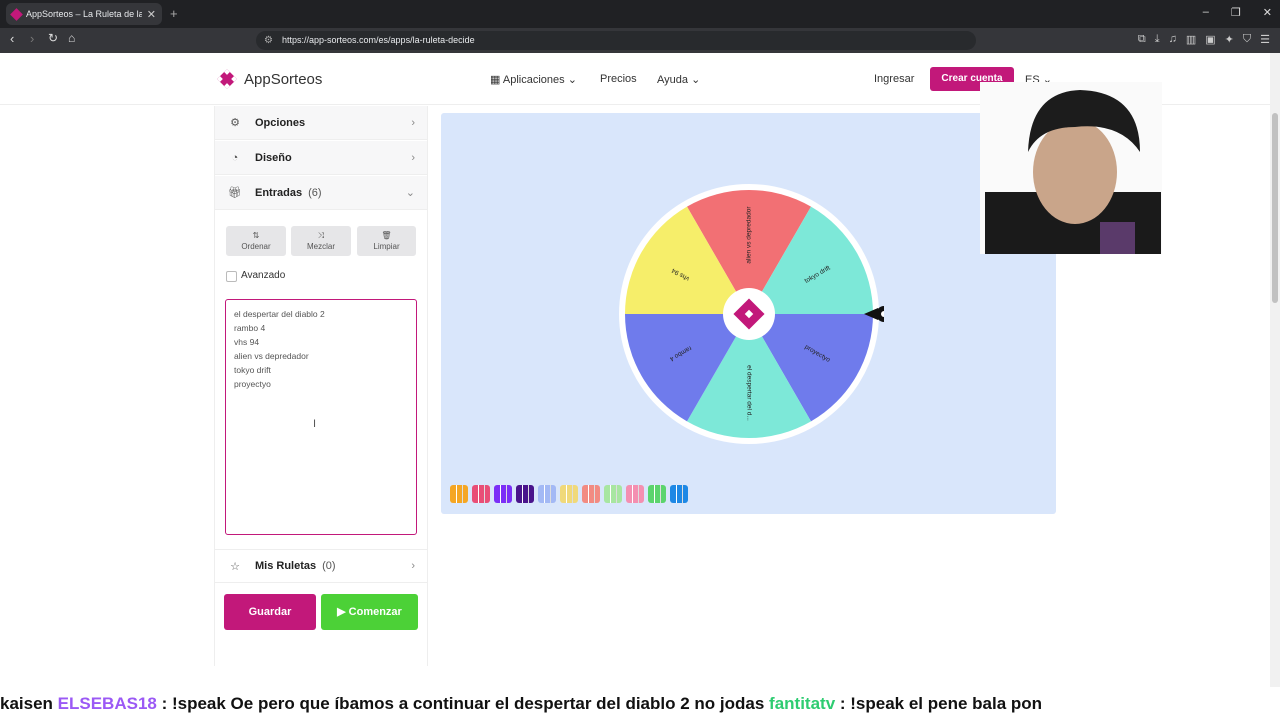 The height and width of the screenshot is (720, 1280). I want to click on maximize-icon: ❐, so click(1236, 12).